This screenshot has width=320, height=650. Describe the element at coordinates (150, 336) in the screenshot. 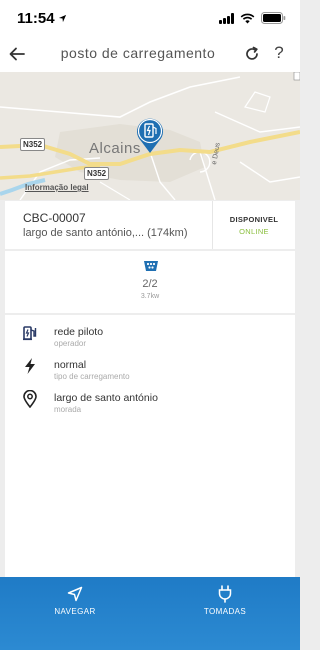

I see `detail-row-operator: rede piloto operador` at that location.